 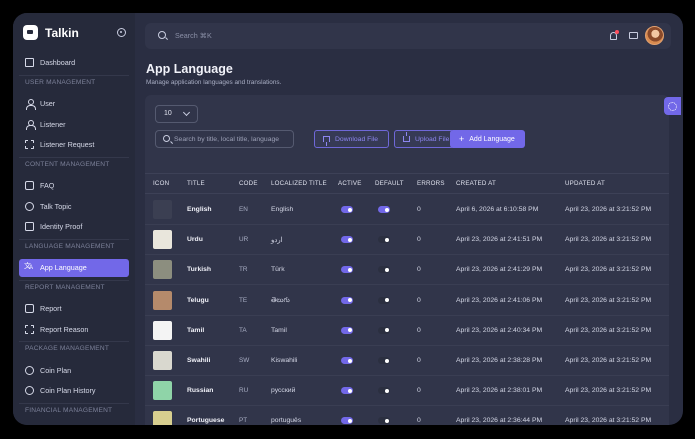 What do you see at coordinates (74, 391) in the screenshot?
I see `sidebar-item-coin-plan-history: Coin Plan History` at bounding box center [74, 391].